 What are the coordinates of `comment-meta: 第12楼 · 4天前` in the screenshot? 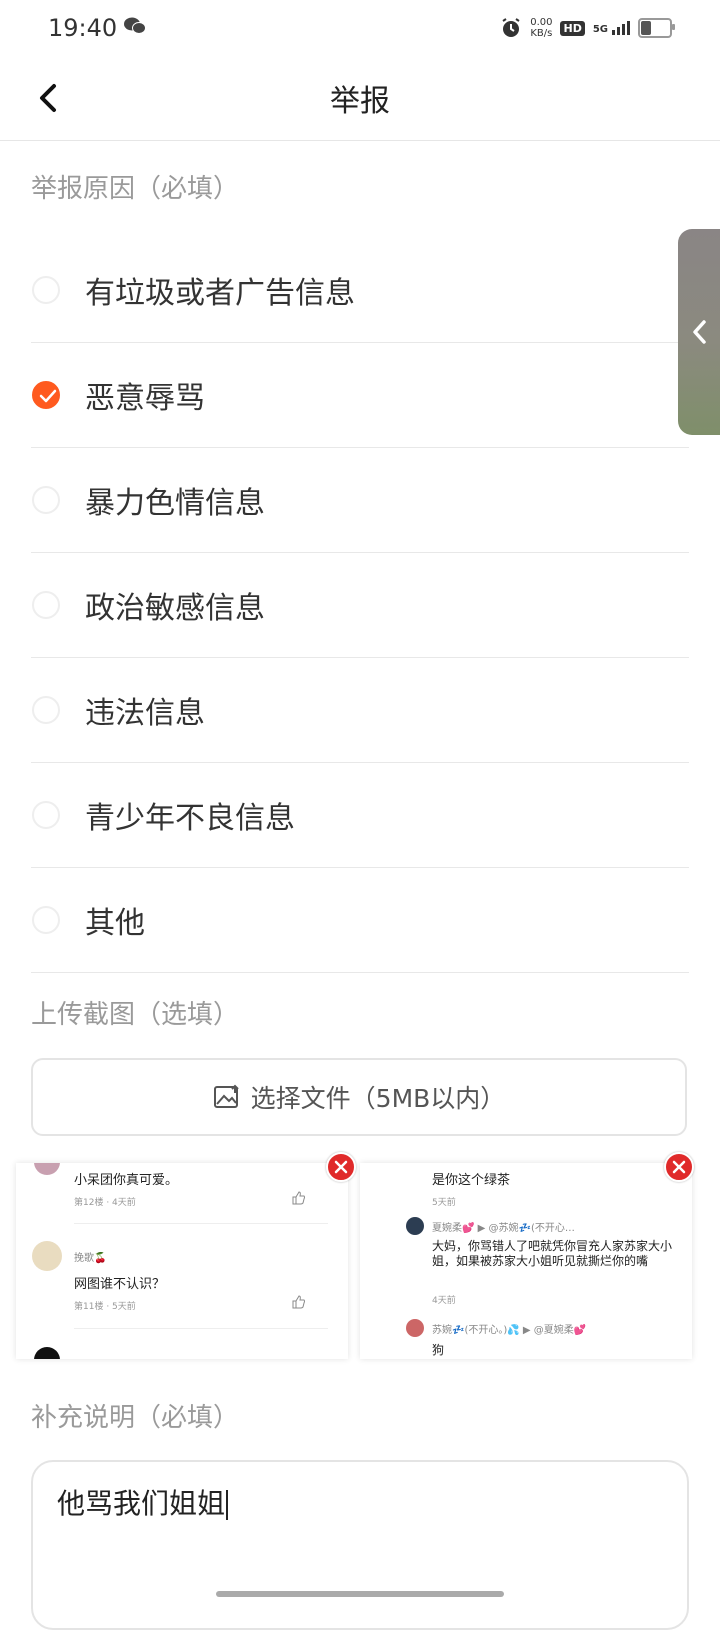 It's located at (105, 1203).